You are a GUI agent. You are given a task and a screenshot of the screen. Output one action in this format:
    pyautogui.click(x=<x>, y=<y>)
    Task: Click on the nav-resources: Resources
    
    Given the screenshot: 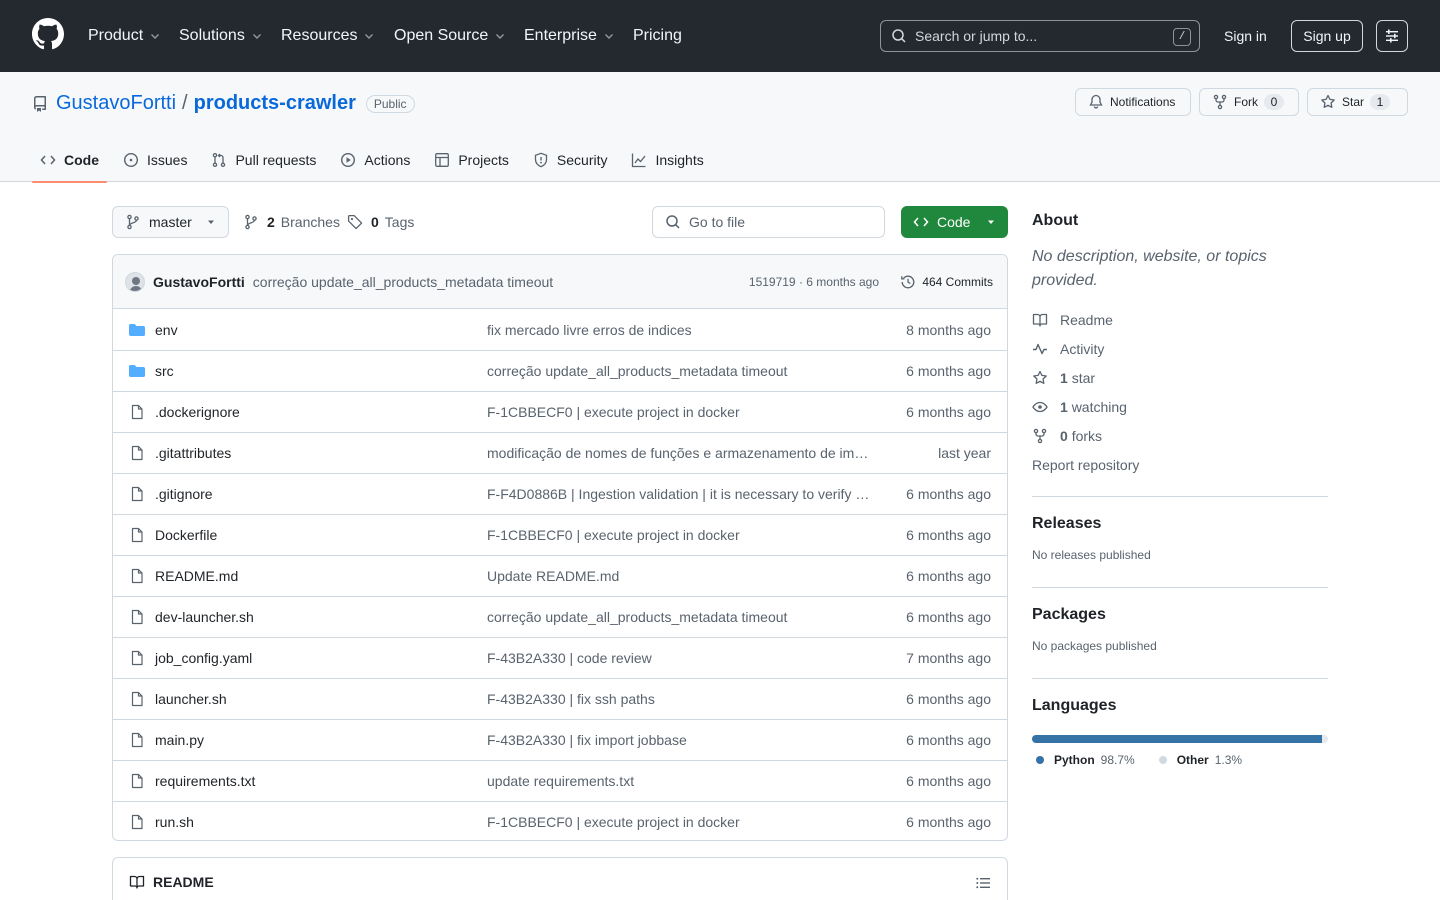 What is the action you would take?
    pyautogui.click(x=328, y=36)
    